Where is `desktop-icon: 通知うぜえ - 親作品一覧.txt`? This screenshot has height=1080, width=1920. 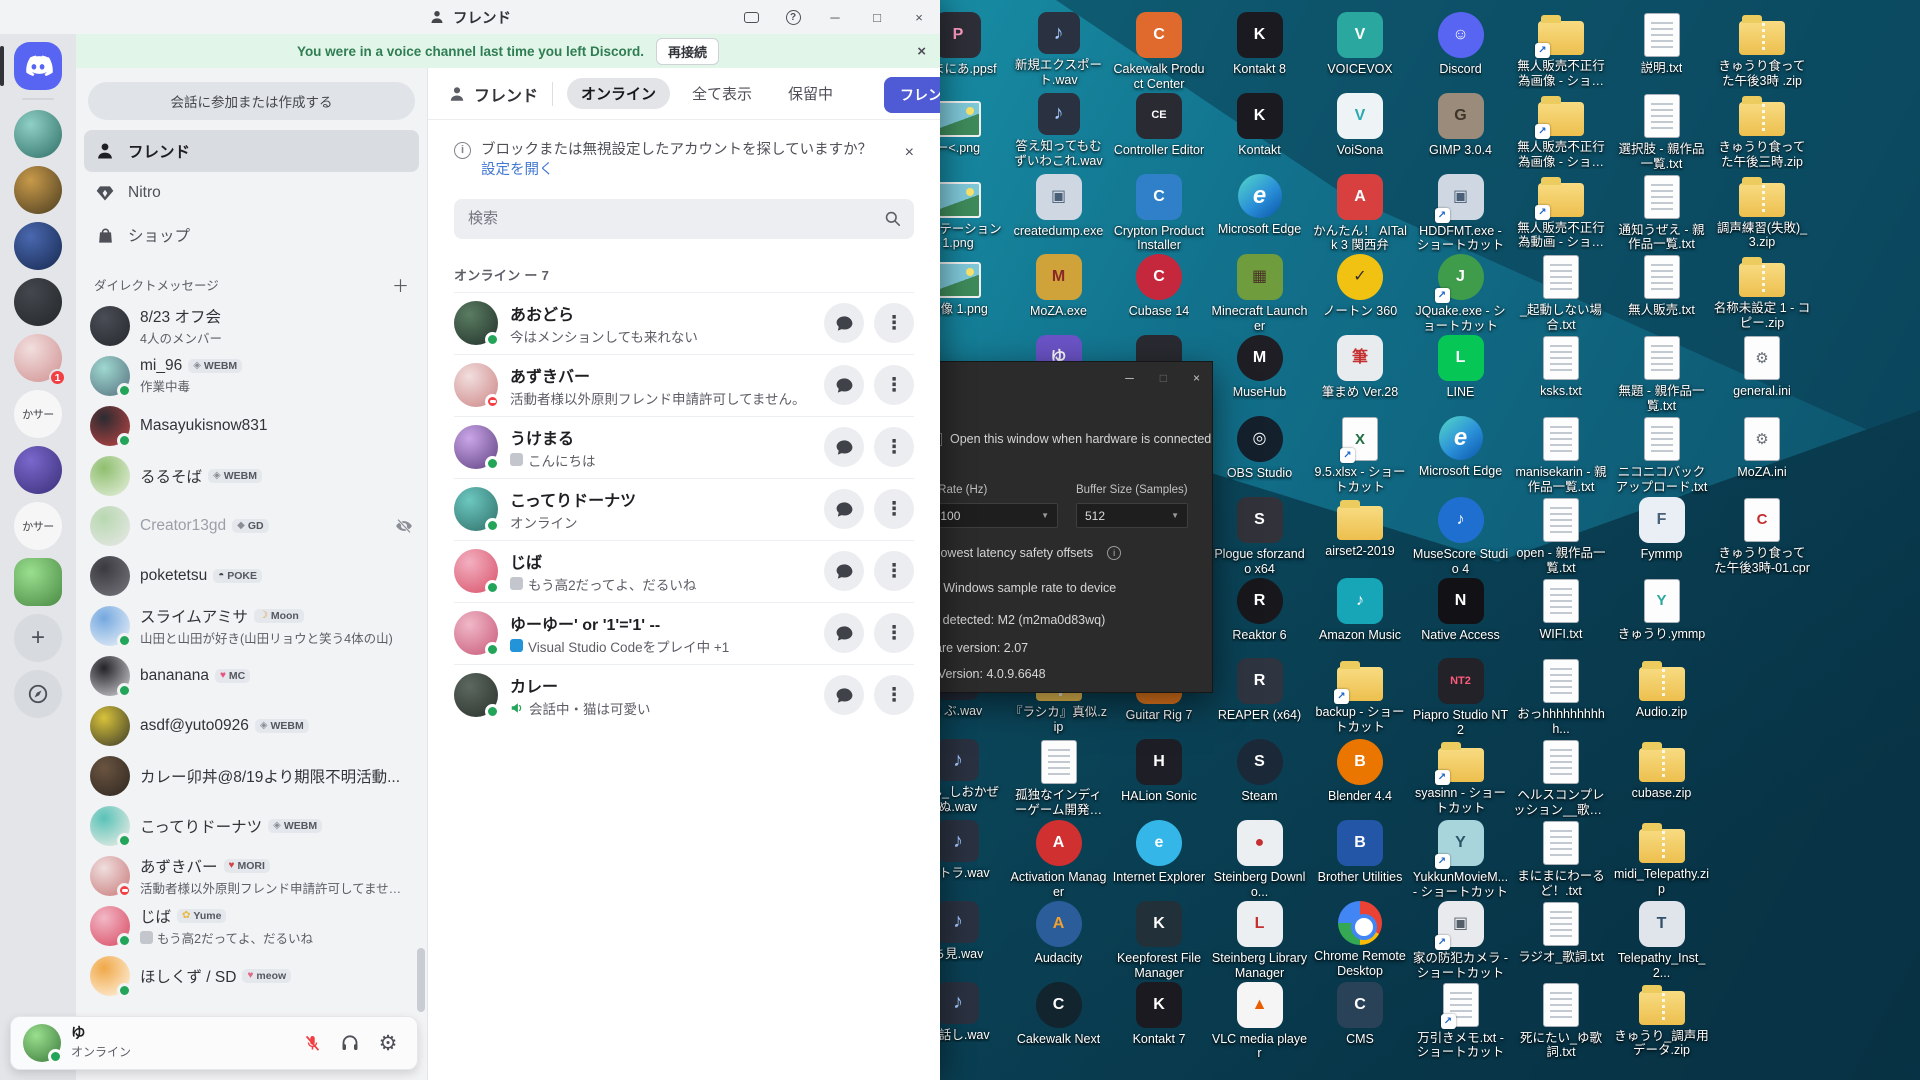 desktop-icon: 通知うぜえ - 親作品一覧.txt is located at coordinates (1662, 213).